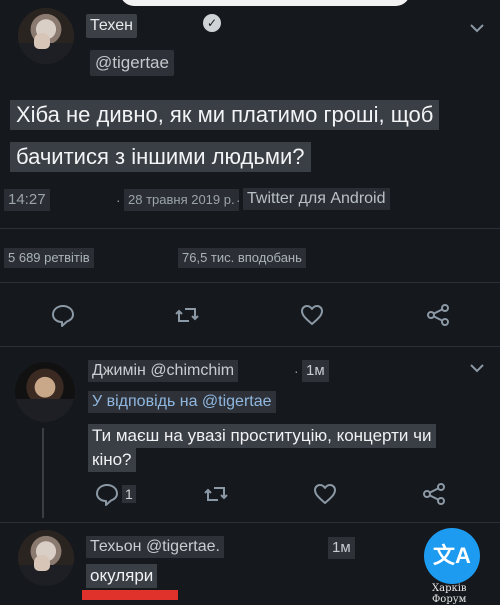 This screenshot has height=605, width=500. What do you see at coordinates (182, 402) in the screenshot?
I see `reply-to-link: У відповідь на @tigertae` at bounding box center [182, 402].